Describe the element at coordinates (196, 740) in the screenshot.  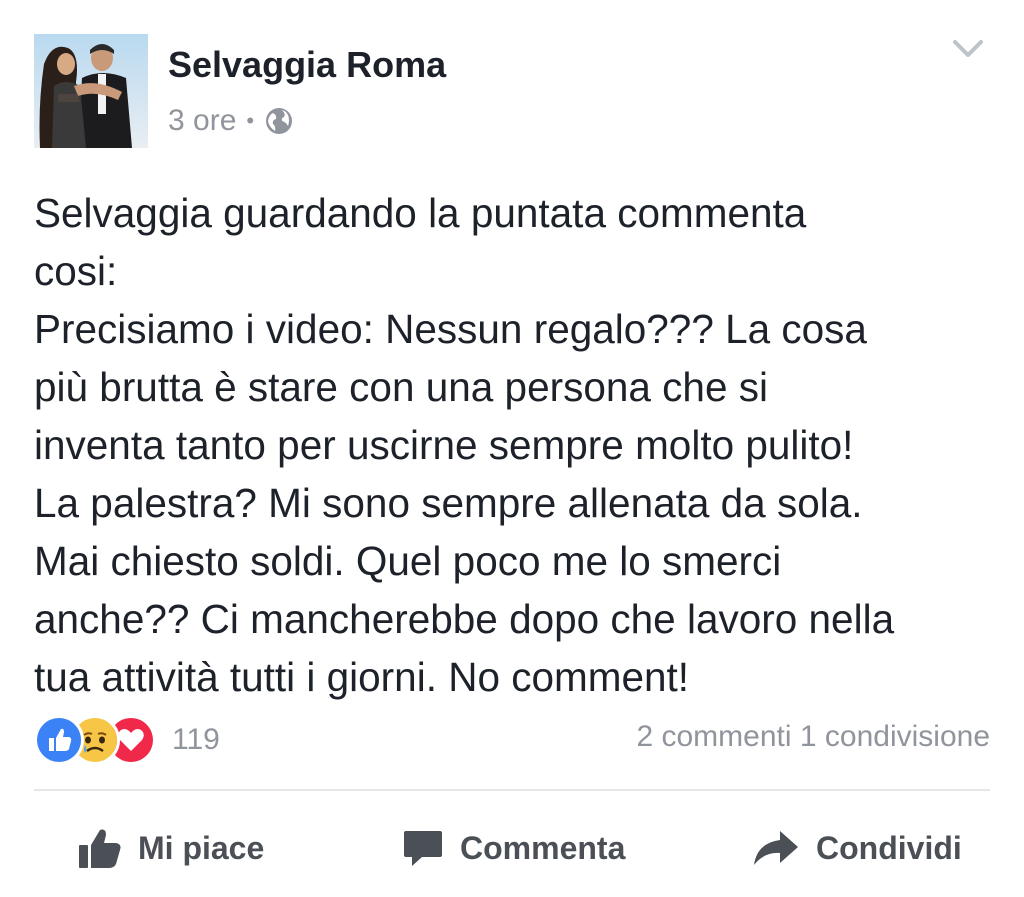
I see `reaction-count: 119` at that location.